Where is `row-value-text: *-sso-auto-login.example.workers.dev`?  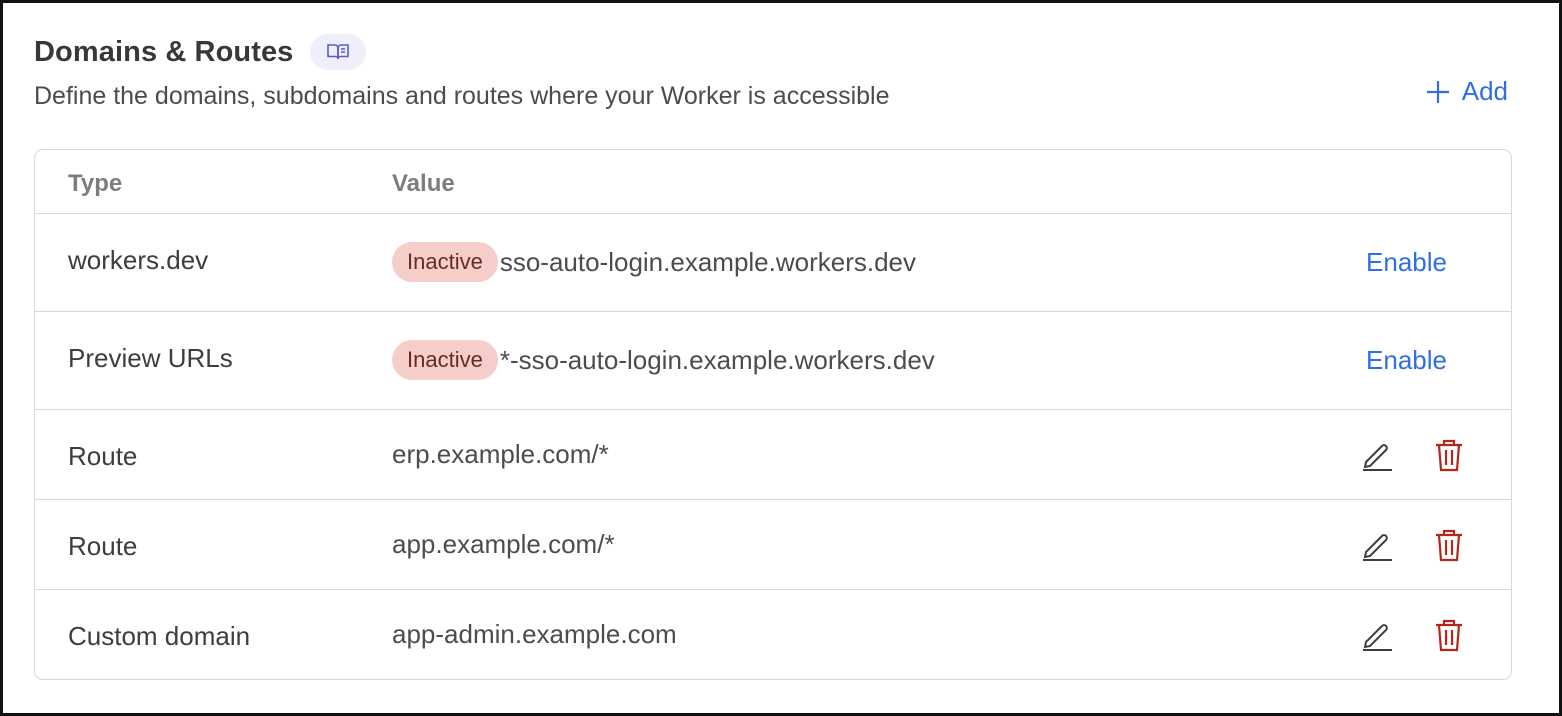 row-value-text: *-sso-auto-login.example.workers.dev is located at coordinates (717, 359).